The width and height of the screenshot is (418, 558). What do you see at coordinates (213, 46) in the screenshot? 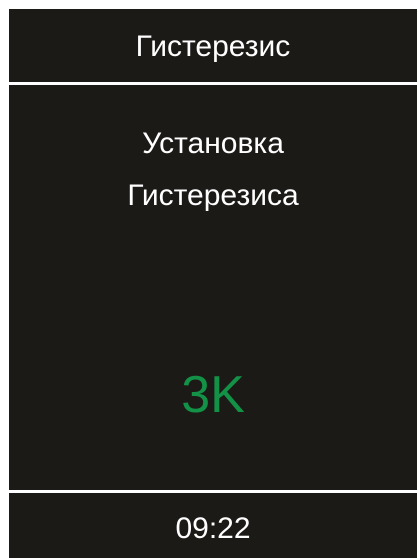
I see `screen-title: Гистерезис` at bounding box center [213, 46].